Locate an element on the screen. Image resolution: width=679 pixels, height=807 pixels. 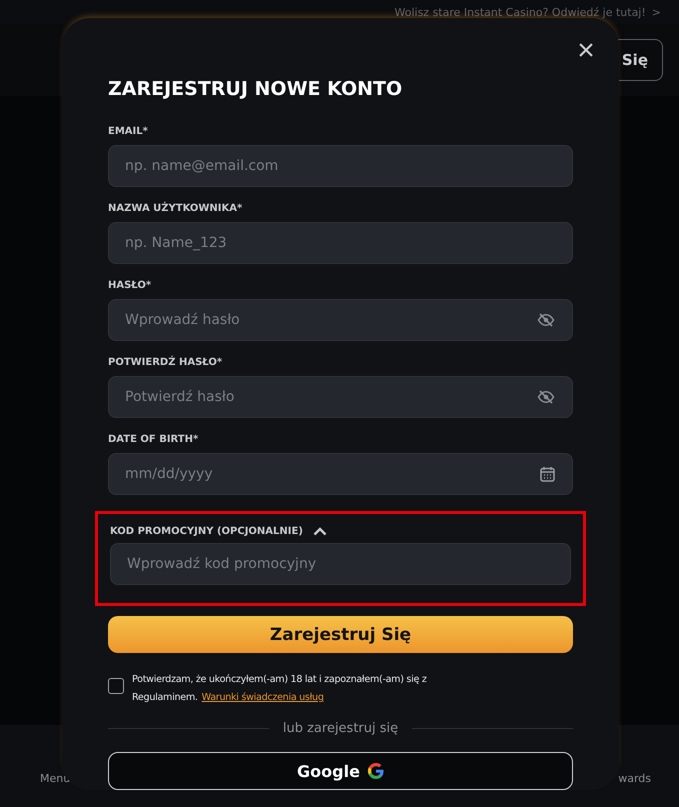
input-field: Potwierdź hasło is located at coordinates (340, 397).